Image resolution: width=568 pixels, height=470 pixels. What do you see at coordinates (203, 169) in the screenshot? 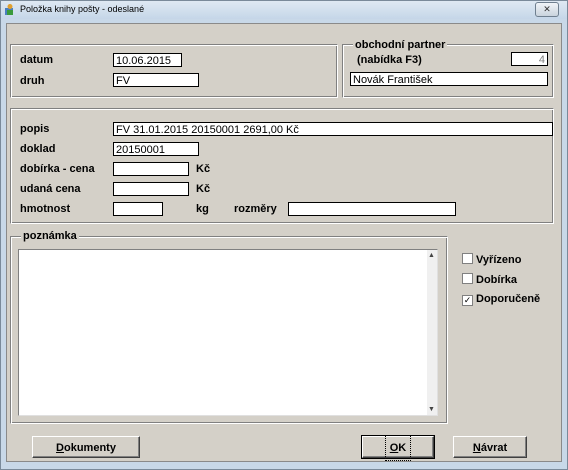
I see `dobirka-currency: Kč` at bounding box center [203, 169].